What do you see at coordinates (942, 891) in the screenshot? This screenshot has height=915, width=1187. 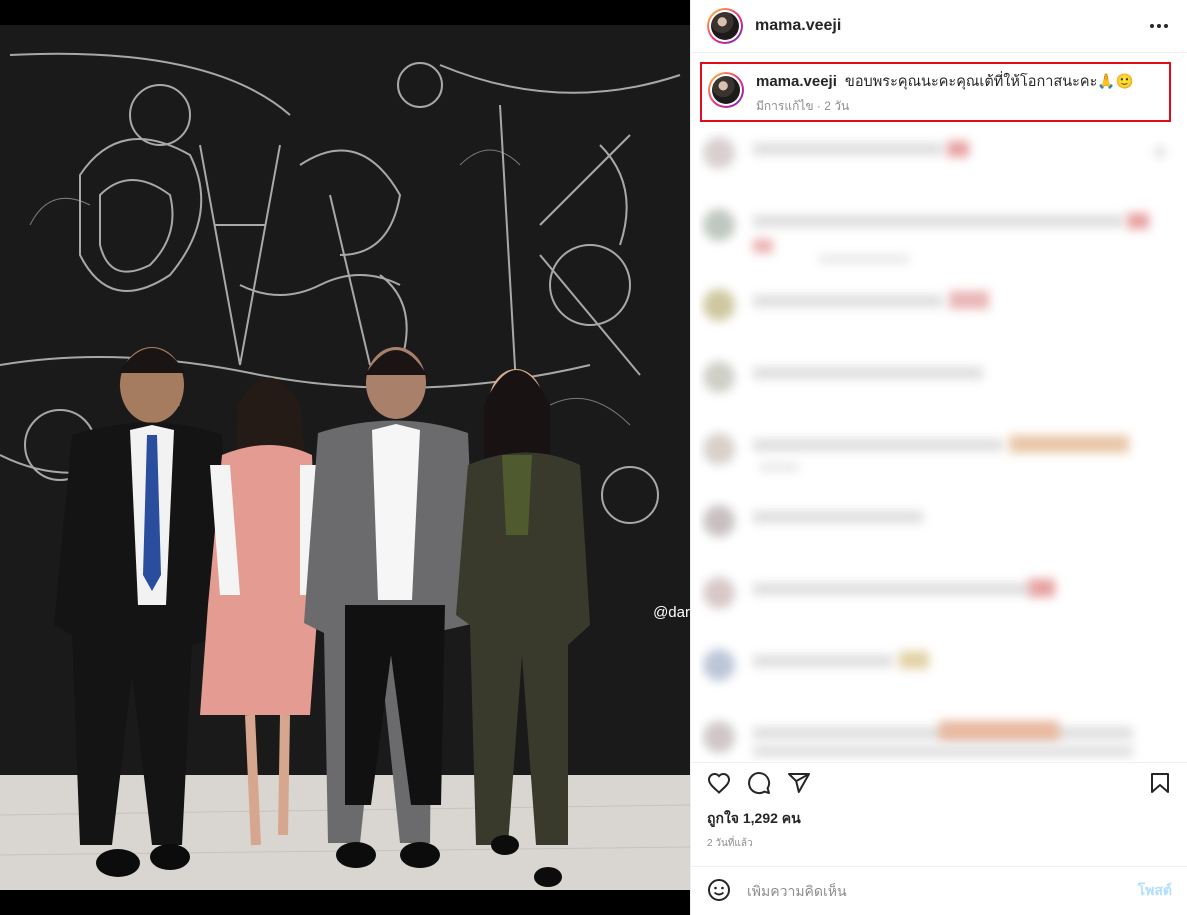 I see `comment-input` at bounding box center [942, 891].